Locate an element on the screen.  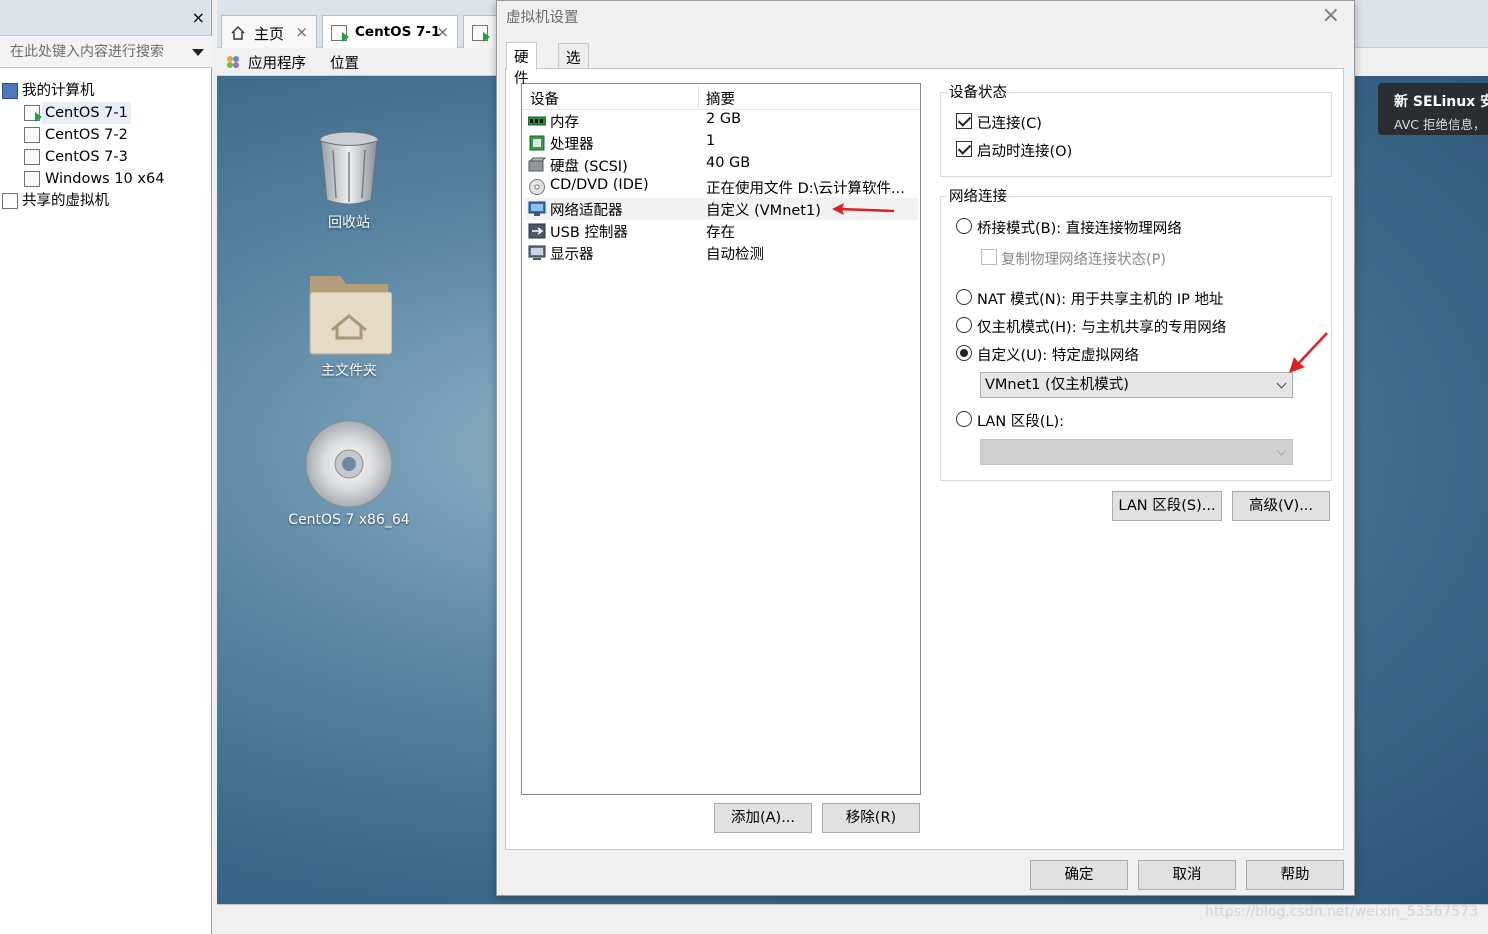
column-header-device: 设备 is located at coordinates (544, 98).